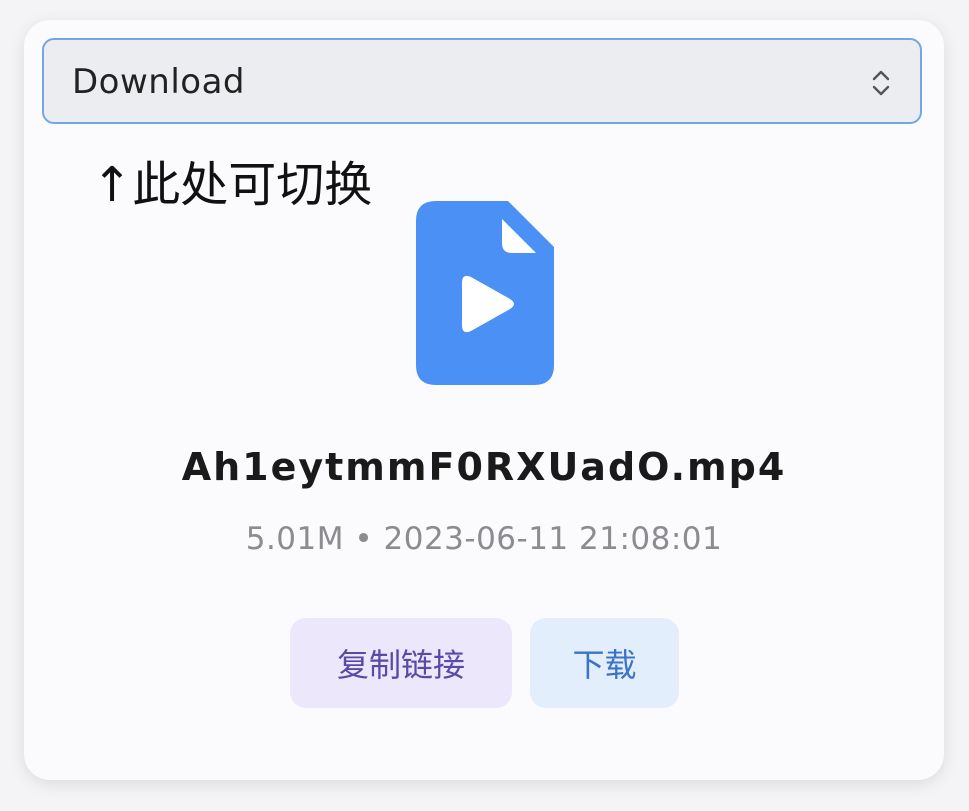 This screenshot has height=811, width=969. I want to click on mode-select-value: Download, so click(159, 82).